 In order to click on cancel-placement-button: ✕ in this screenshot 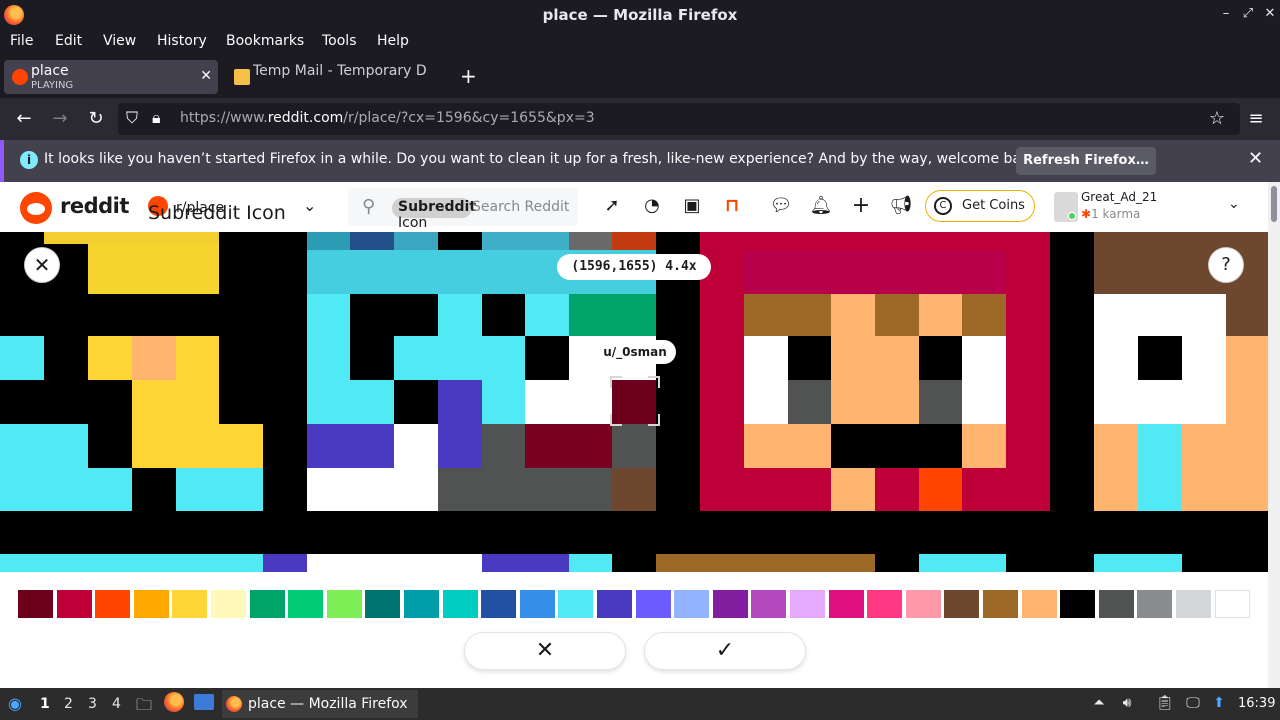, I will do `click(545, 651)`.